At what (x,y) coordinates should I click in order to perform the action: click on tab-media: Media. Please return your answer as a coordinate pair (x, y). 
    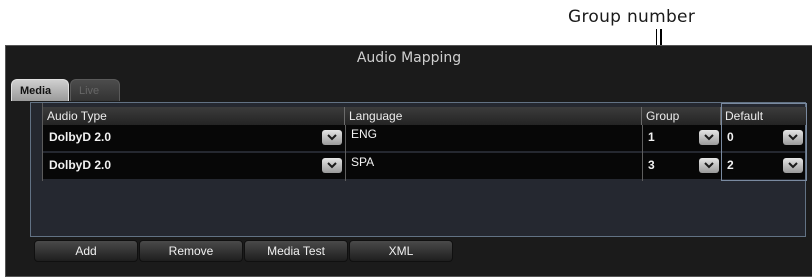
    Looking at the image, I should click on (40, 90).